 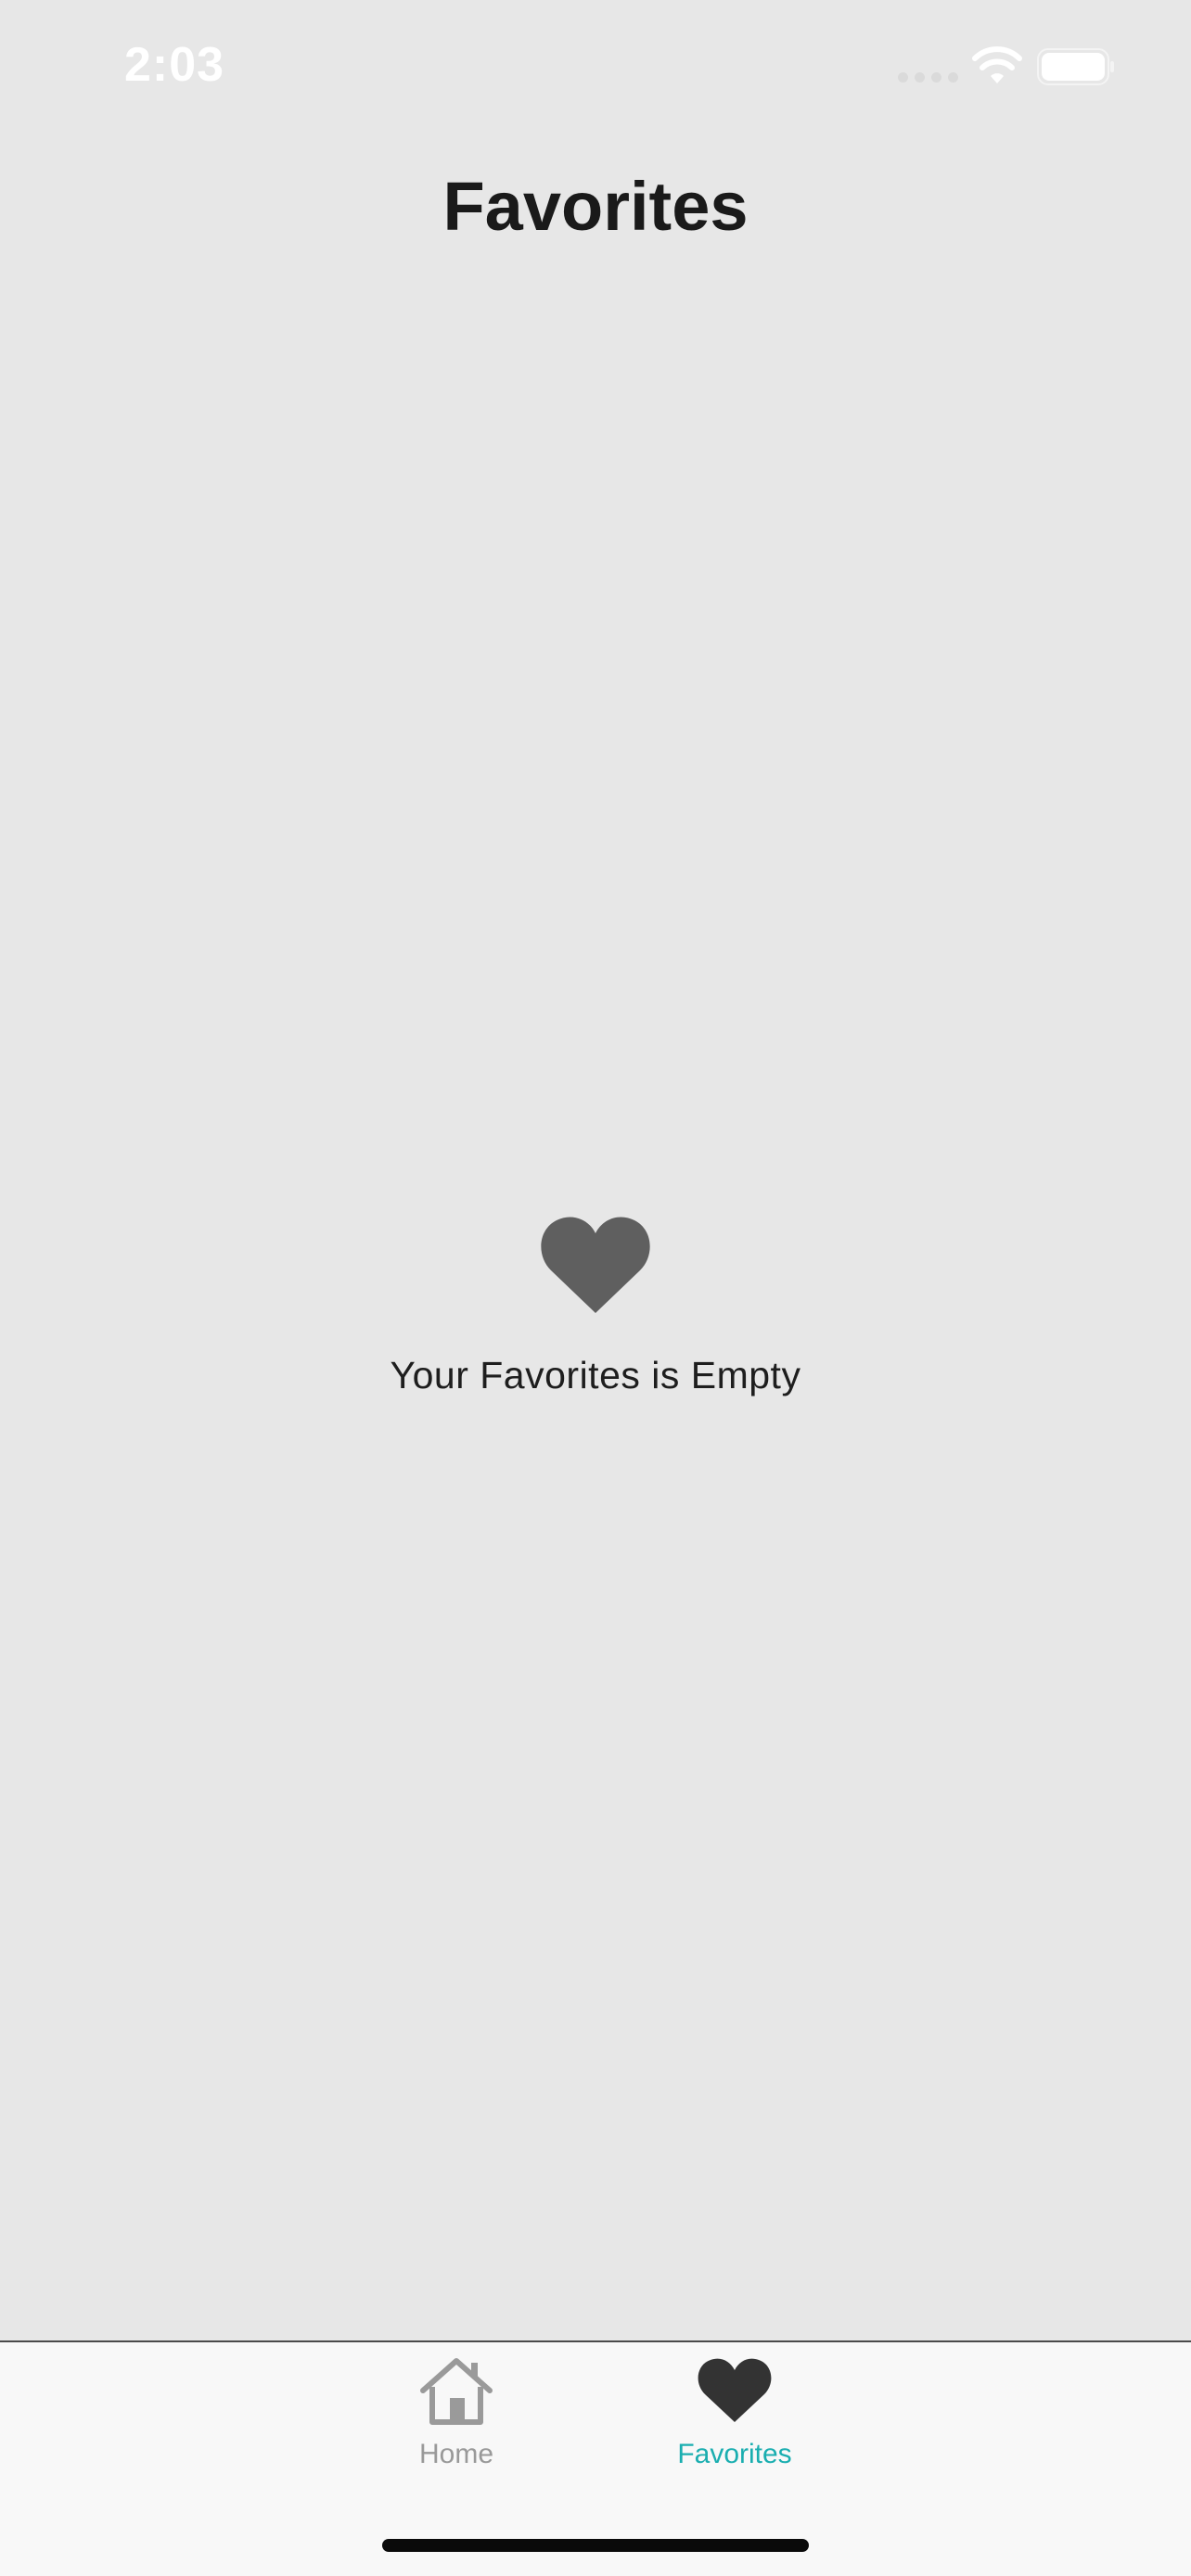 What do you see at coordinates (174, 65) in the screenshot?
I see `status-time: 2:03` at bounding box center [174, 65].